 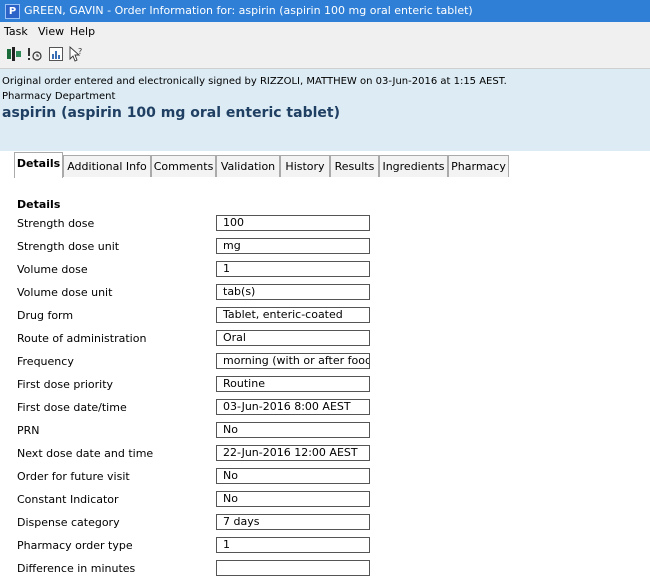 I want to click on field-label: Dispense category, so click(x=68, y=522).